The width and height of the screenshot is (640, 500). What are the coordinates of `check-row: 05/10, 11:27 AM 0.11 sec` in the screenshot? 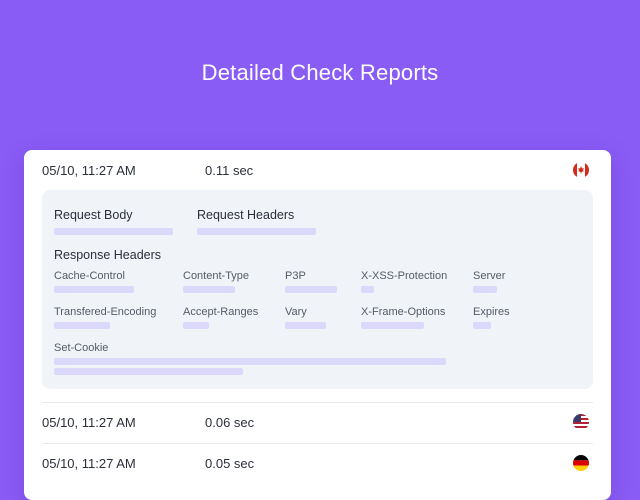 It's located at (317, 170).